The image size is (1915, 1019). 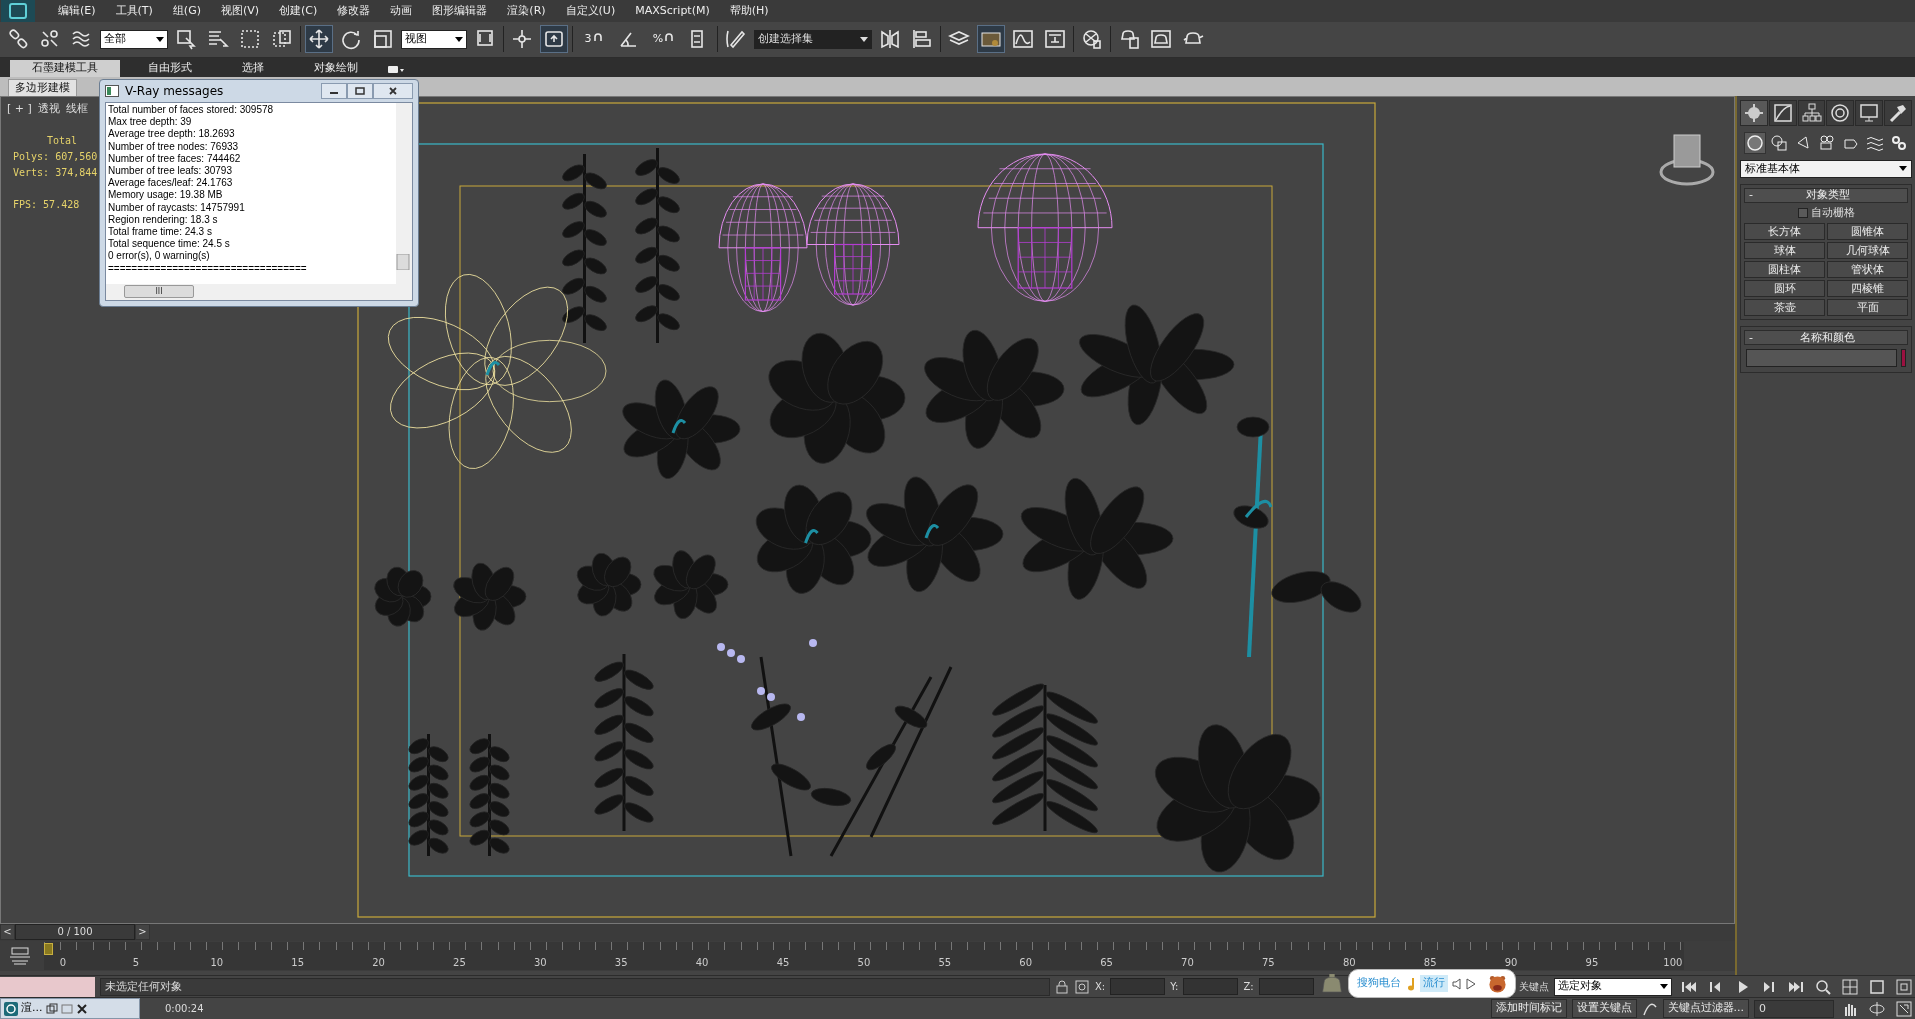 What do you see at coordinates (1826, 168) in the screenshot?
I see `object-category-dropdown: 标准基本体` at bounding box center [1826, 168].